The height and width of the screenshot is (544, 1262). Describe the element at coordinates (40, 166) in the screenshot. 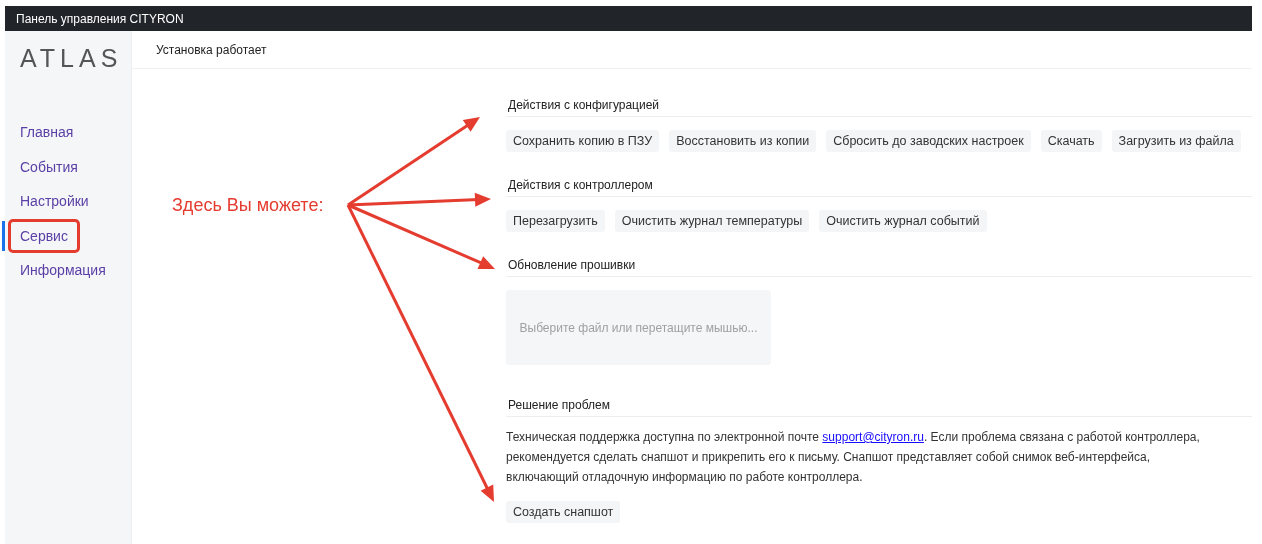

I see `sidebar-item: События` at that location.